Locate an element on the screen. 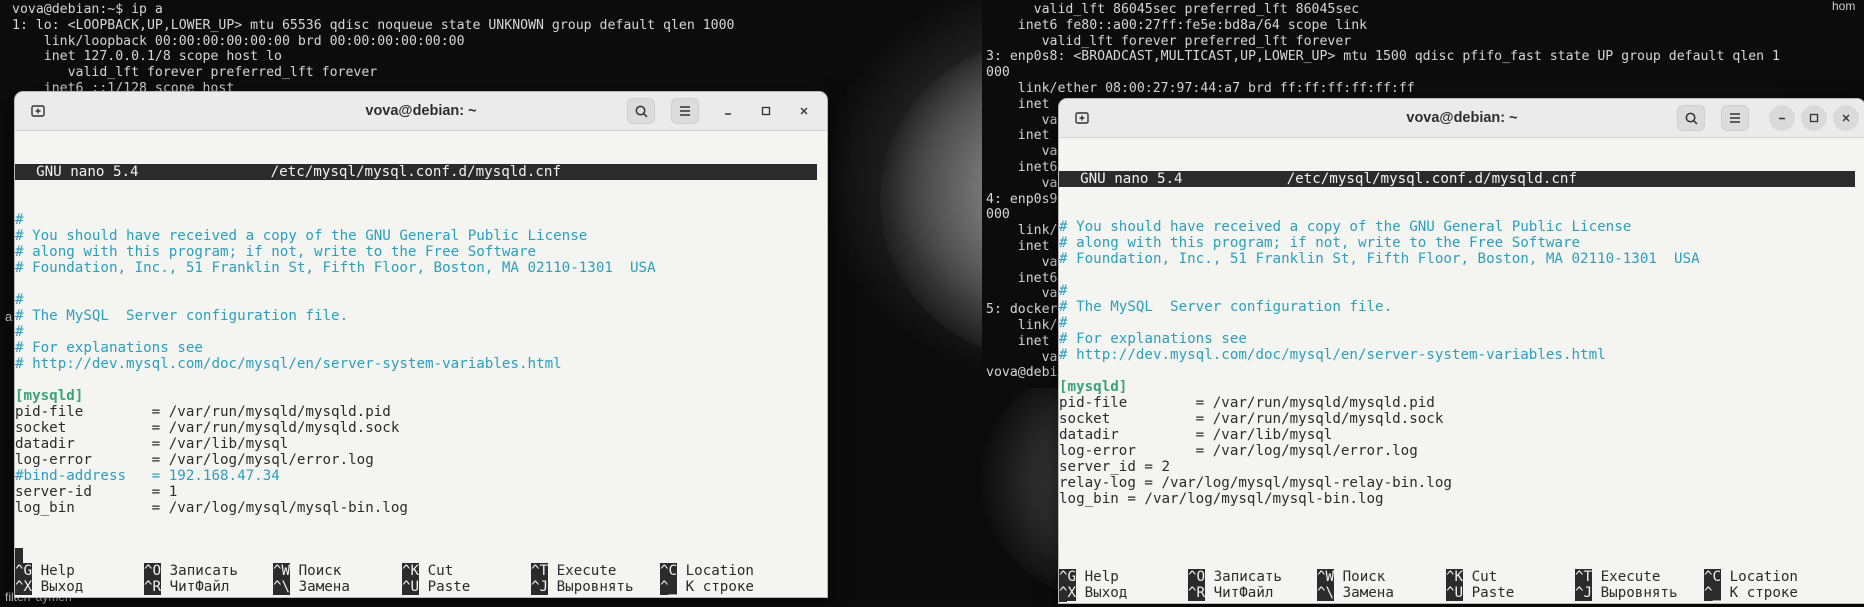 The width and height of the screenshot is (1864, 607). shortcut-label: Execute is located at coordinates (582, 571).